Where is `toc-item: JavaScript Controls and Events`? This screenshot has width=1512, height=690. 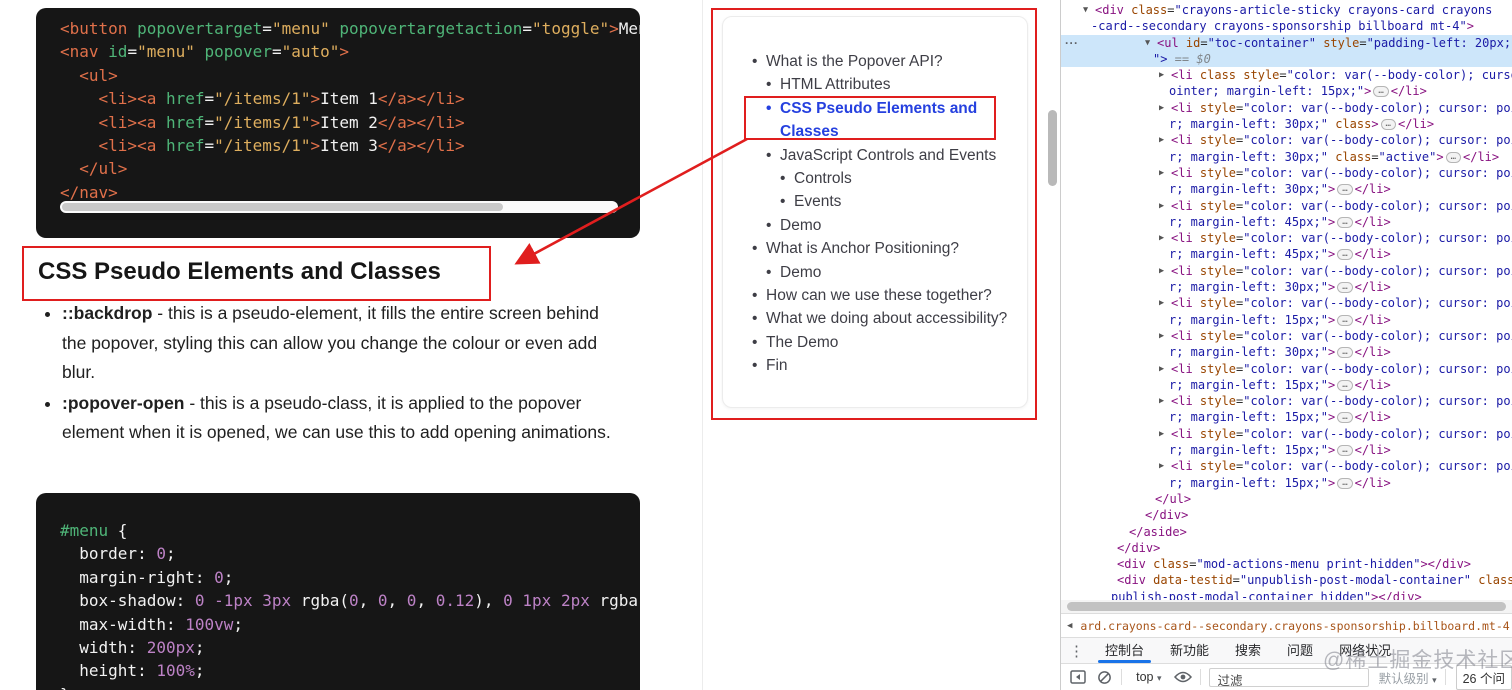 toc-item: JavaScript Controls and Events is located at coordinates (893, 156).